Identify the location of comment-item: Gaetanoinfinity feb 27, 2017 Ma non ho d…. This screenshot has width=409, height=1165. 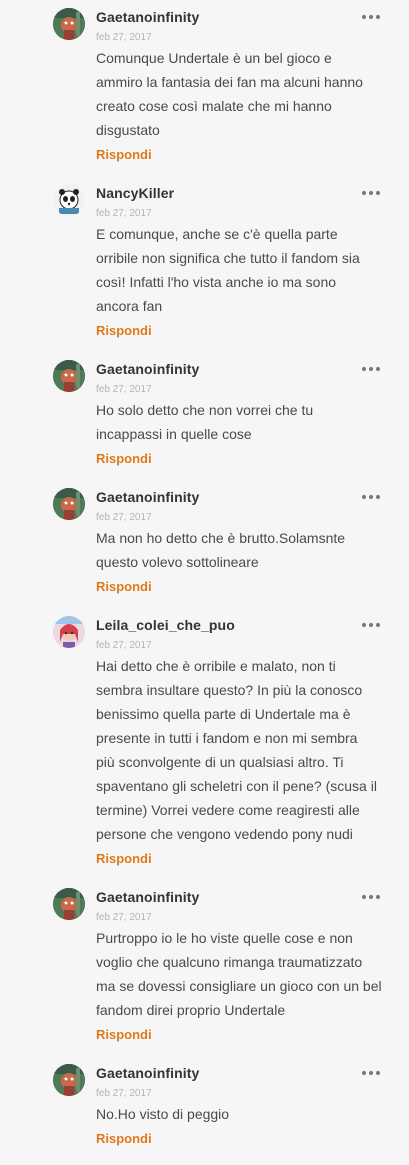
(204, 544).